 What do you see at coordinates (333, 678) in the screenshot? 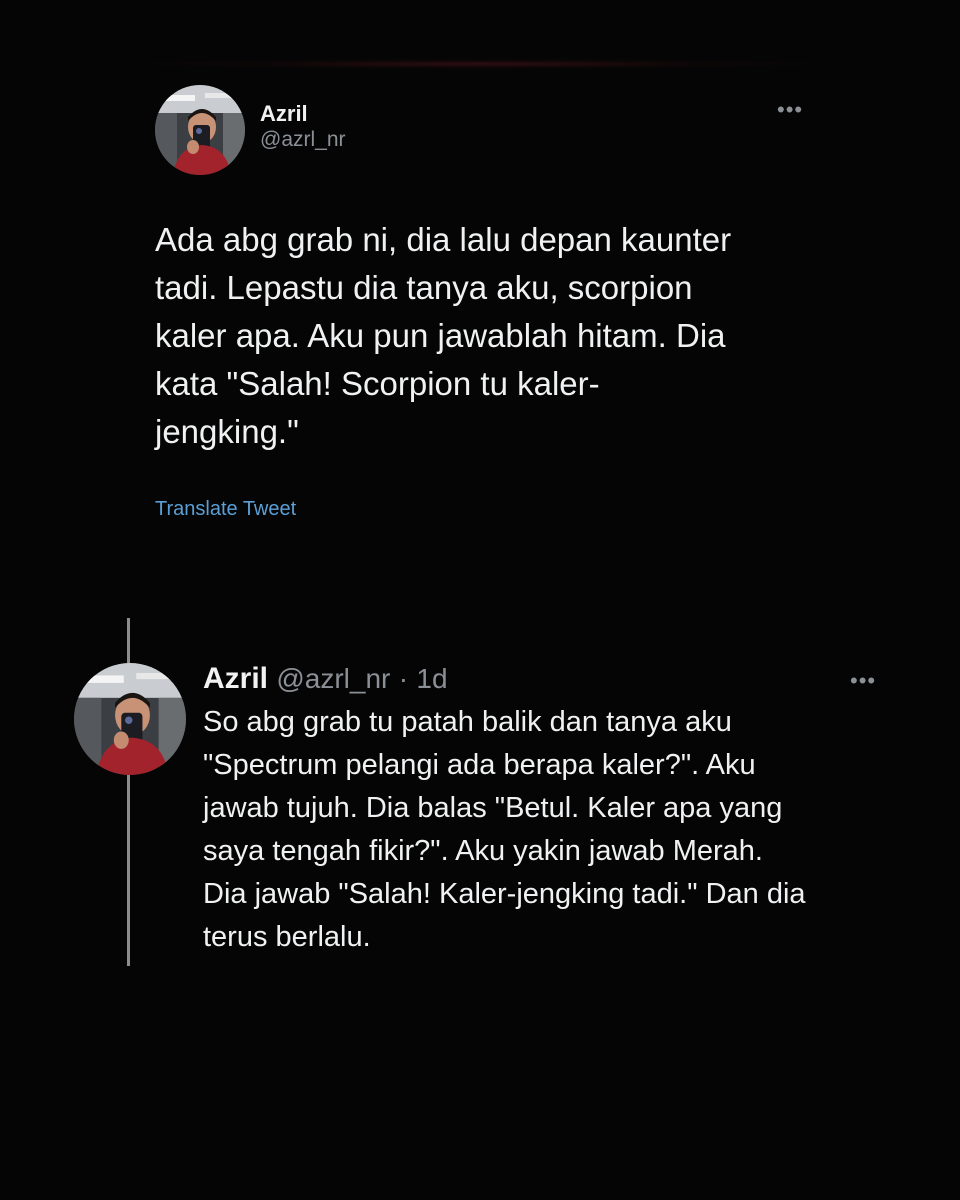
I see `reply-handle: @azrl_nr` at bounding box center [333, 678].